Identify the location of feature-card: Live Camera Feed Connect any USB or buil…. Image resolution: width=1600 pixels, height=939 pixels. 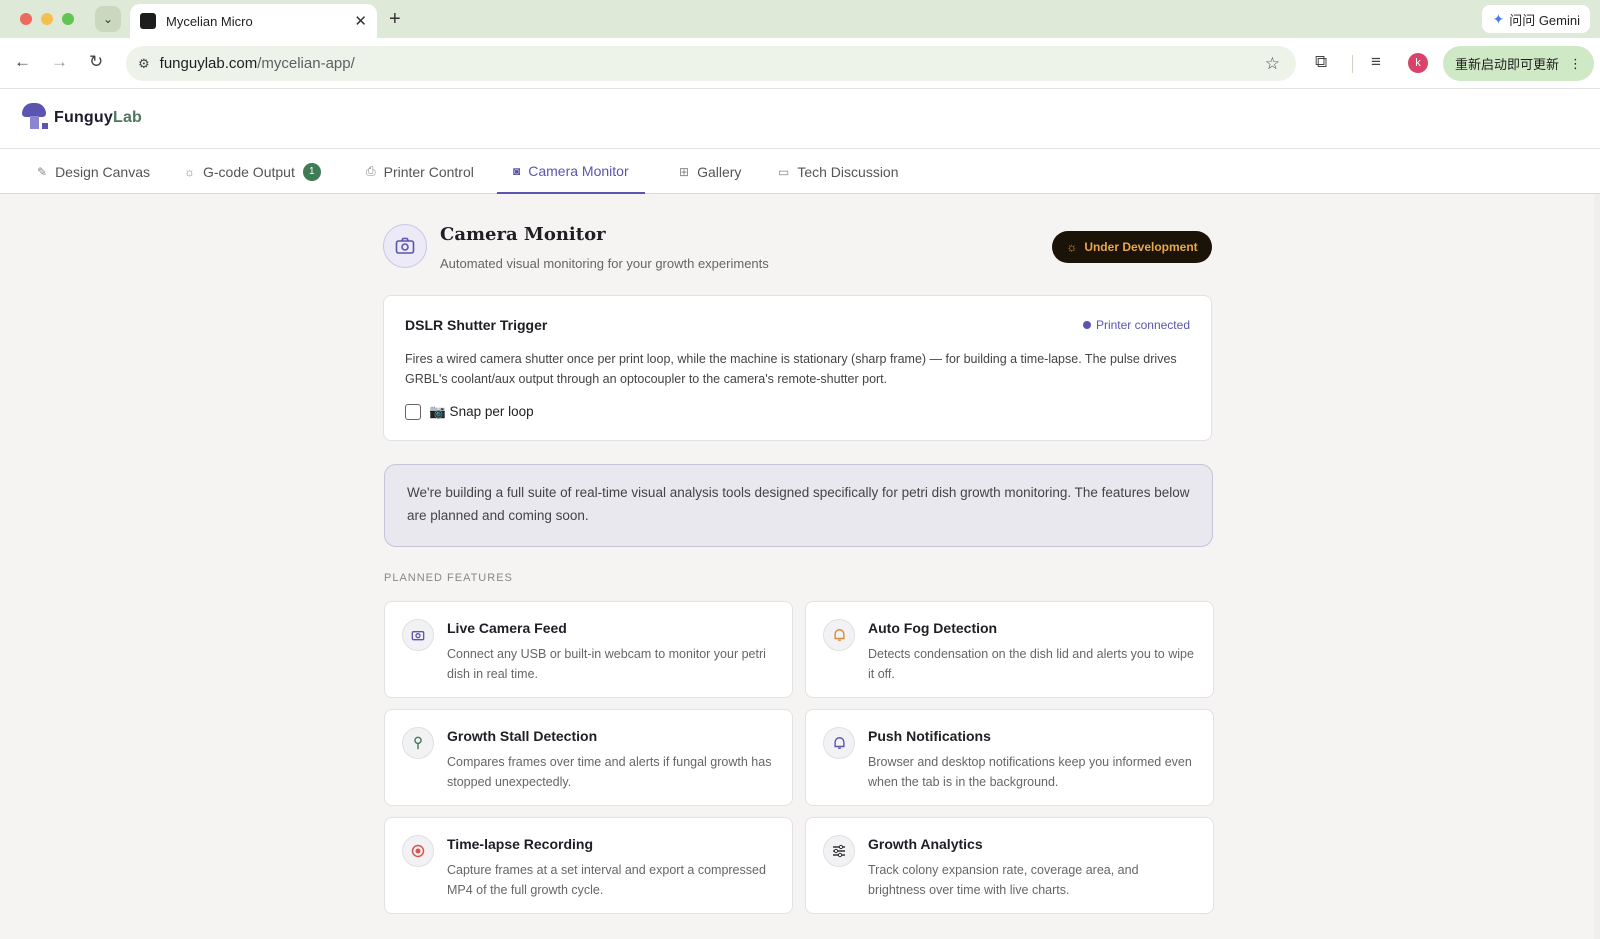
(588, 649).